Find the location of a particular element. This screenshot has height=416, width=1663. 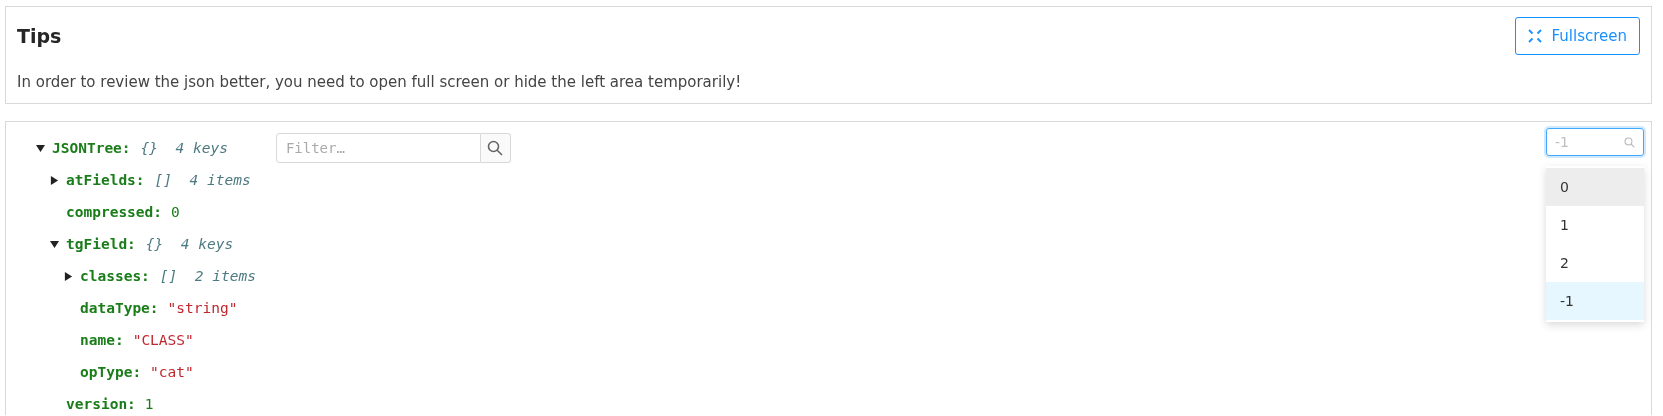

search-button is located at coordinates (495, 148).